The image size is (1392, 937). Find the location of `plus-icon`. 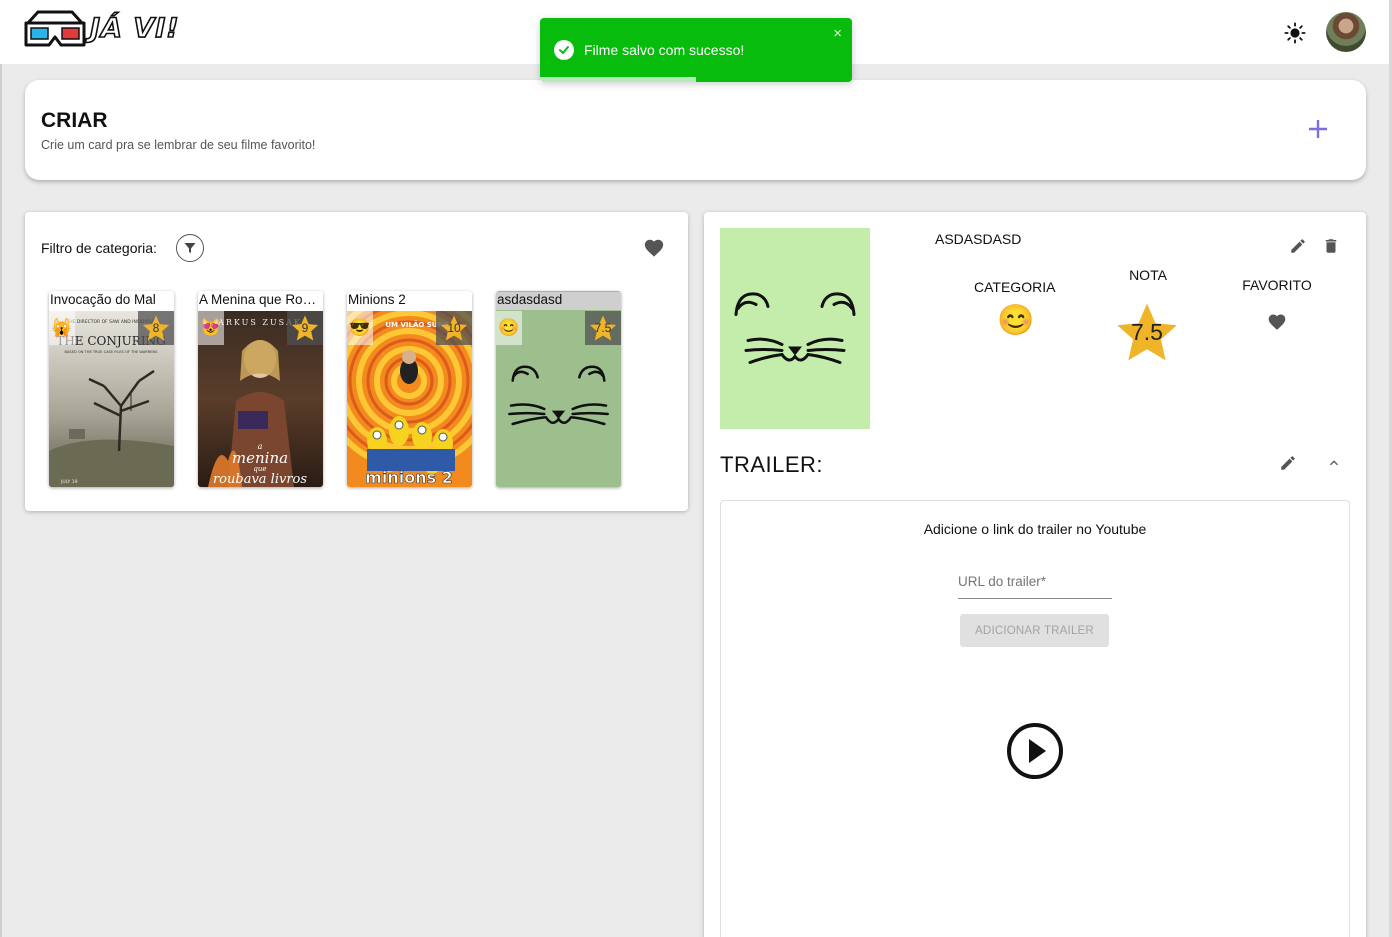

plus-icon is located at coordinates (1318, 129).